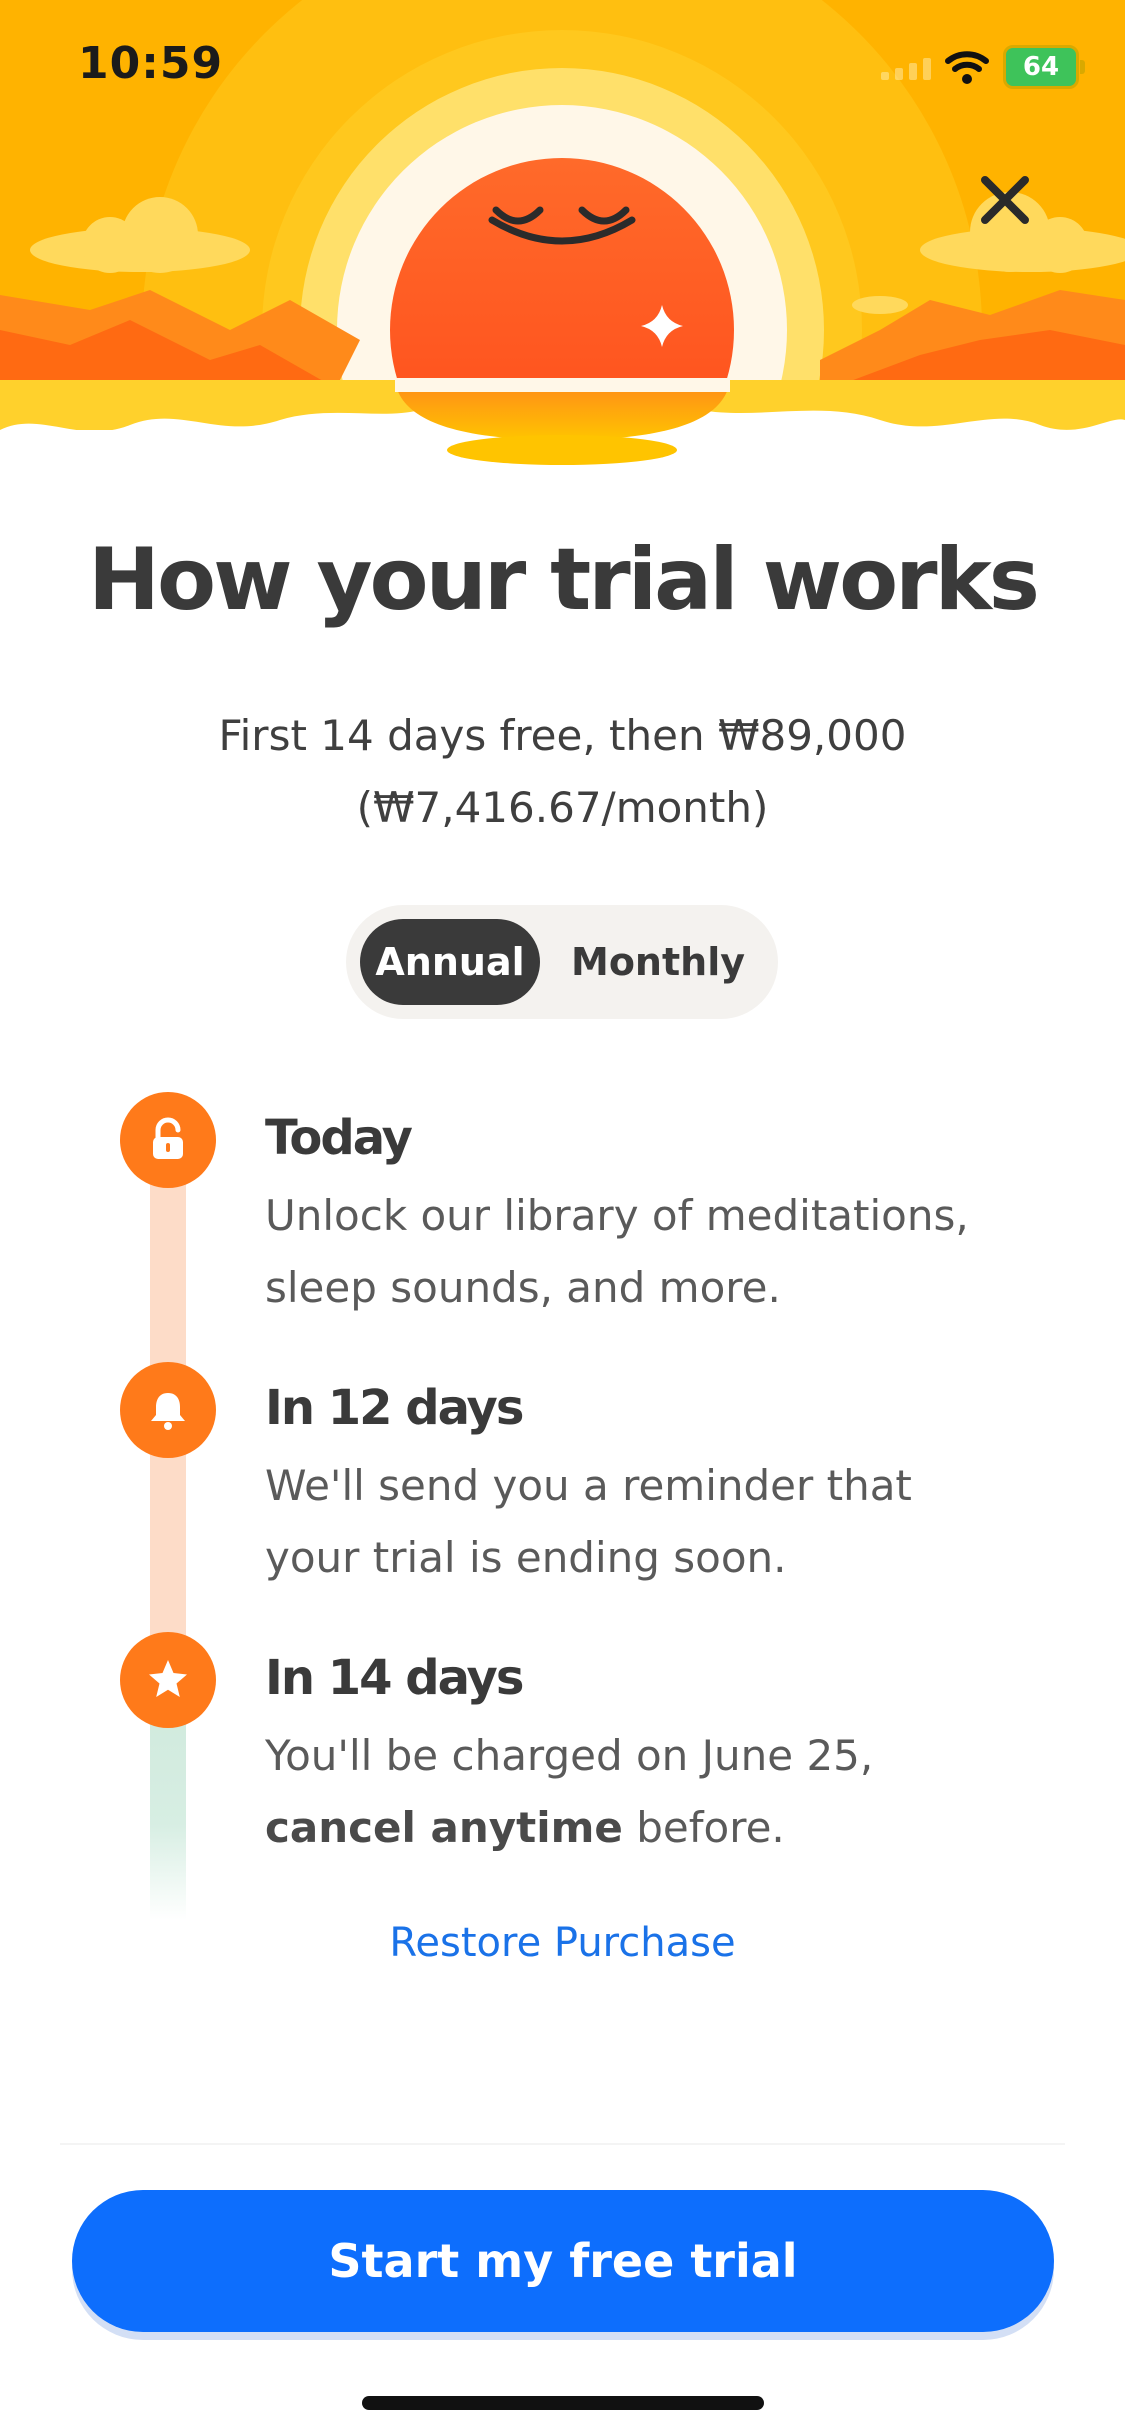 Image resolution: width=1125 pixels, height=2436 pixels. Describe the element at coordinates (563, 2403) in the screenshot. I see `home-indicator` at that location.